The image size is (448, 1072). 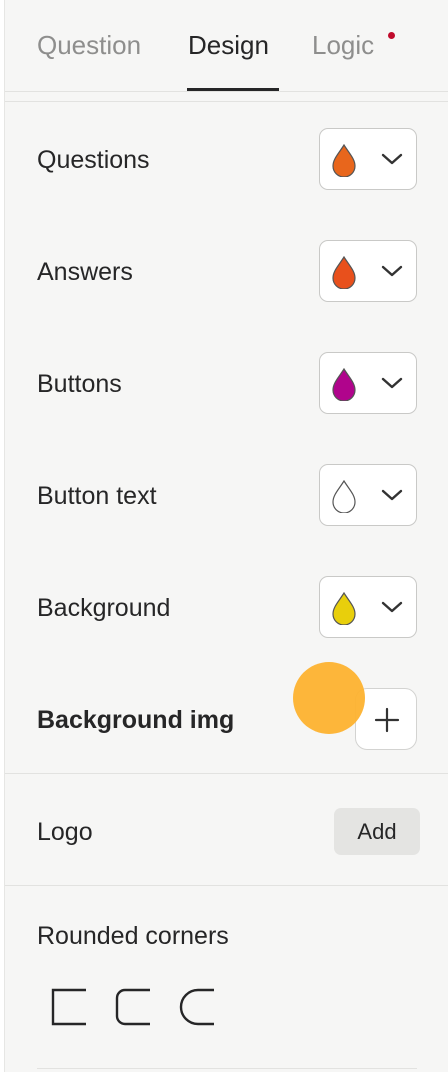 I want to click on questions-color-label: Questions, so click(x=93, y=160).